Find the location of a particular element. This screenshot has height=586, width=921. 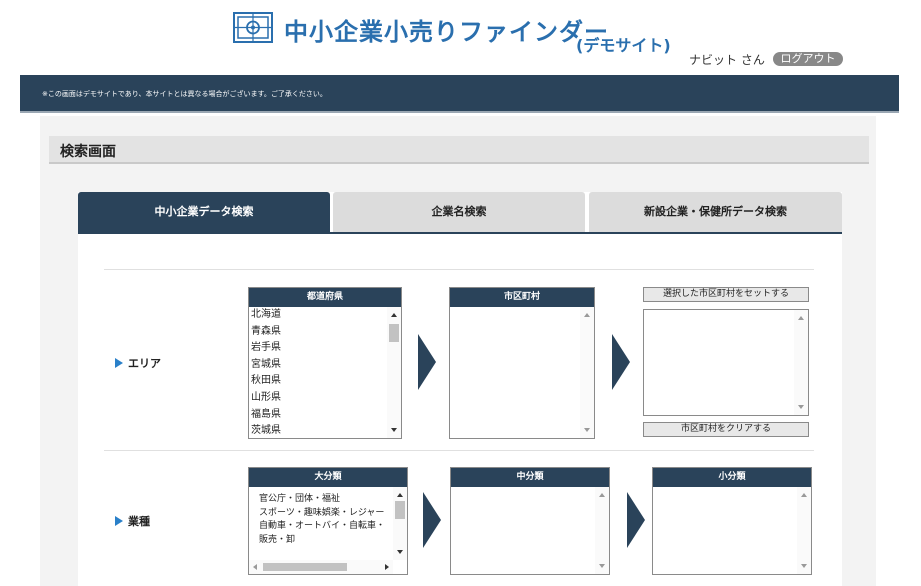

list-item: 販売・卸 is located at coordinates (328, 541).